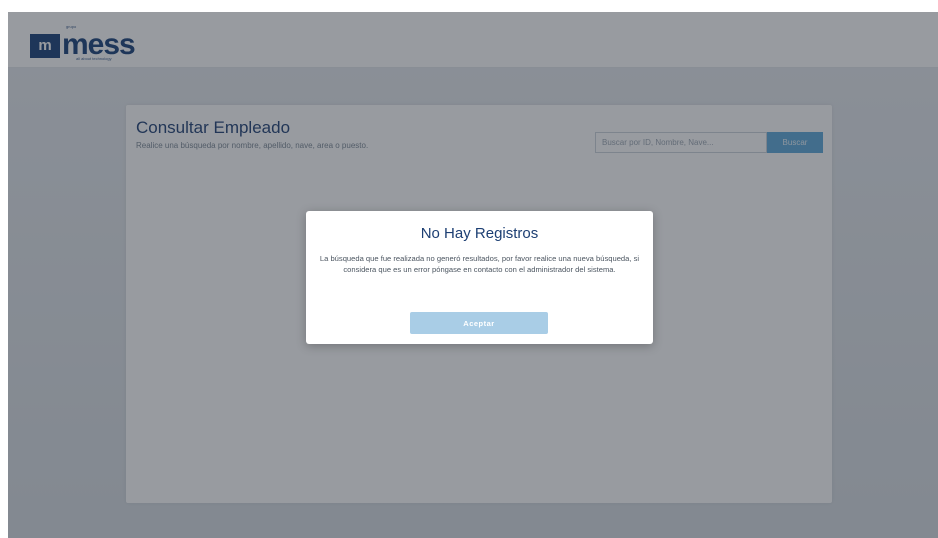  Describe the element at coordinates (479, 323) in the screenshot. I see `accept-button: Aceptar` at that location.